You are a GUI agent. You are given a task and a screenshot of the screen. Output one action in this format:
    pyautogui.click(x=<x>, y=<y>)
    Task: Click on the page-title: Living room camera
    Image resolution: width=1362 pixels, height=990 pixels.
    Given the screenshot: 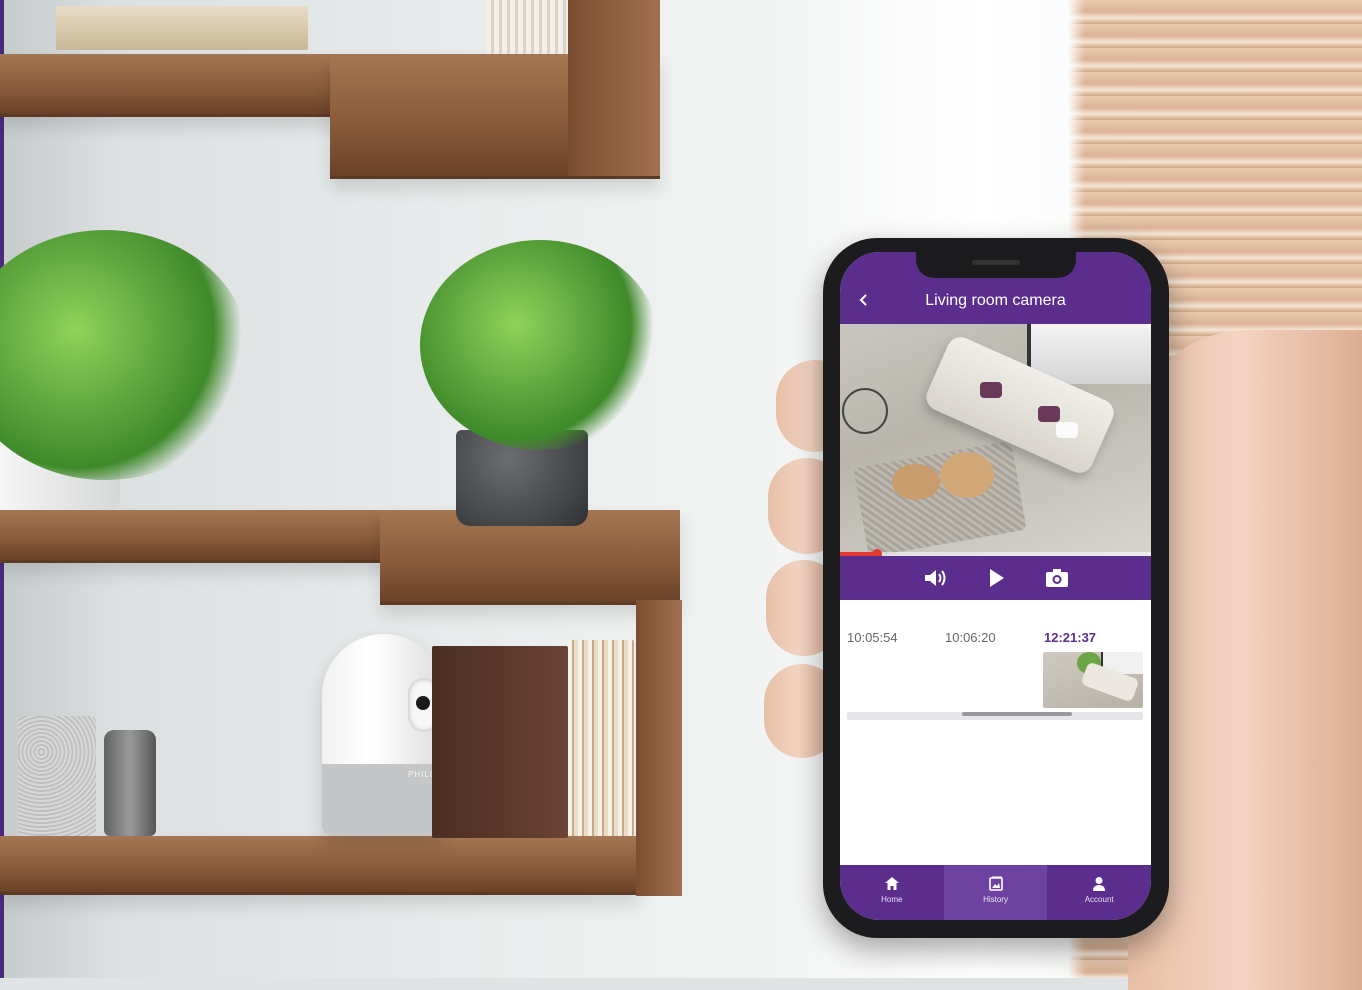 What is the action you would take?
    pyautogui.click(x=995, y=300)
    